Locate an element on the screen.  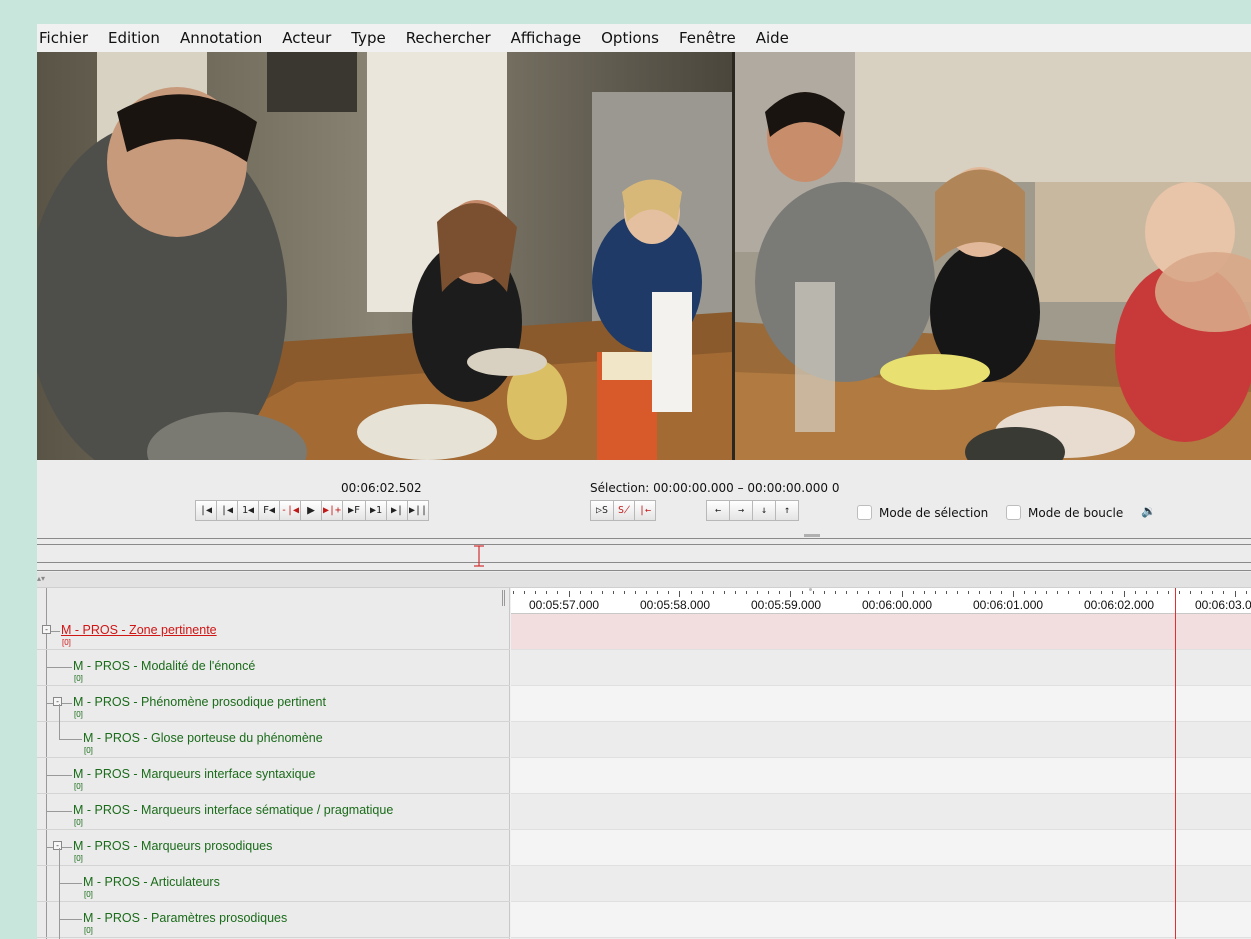
menu-type: Type is located at coordinates (368, 38).